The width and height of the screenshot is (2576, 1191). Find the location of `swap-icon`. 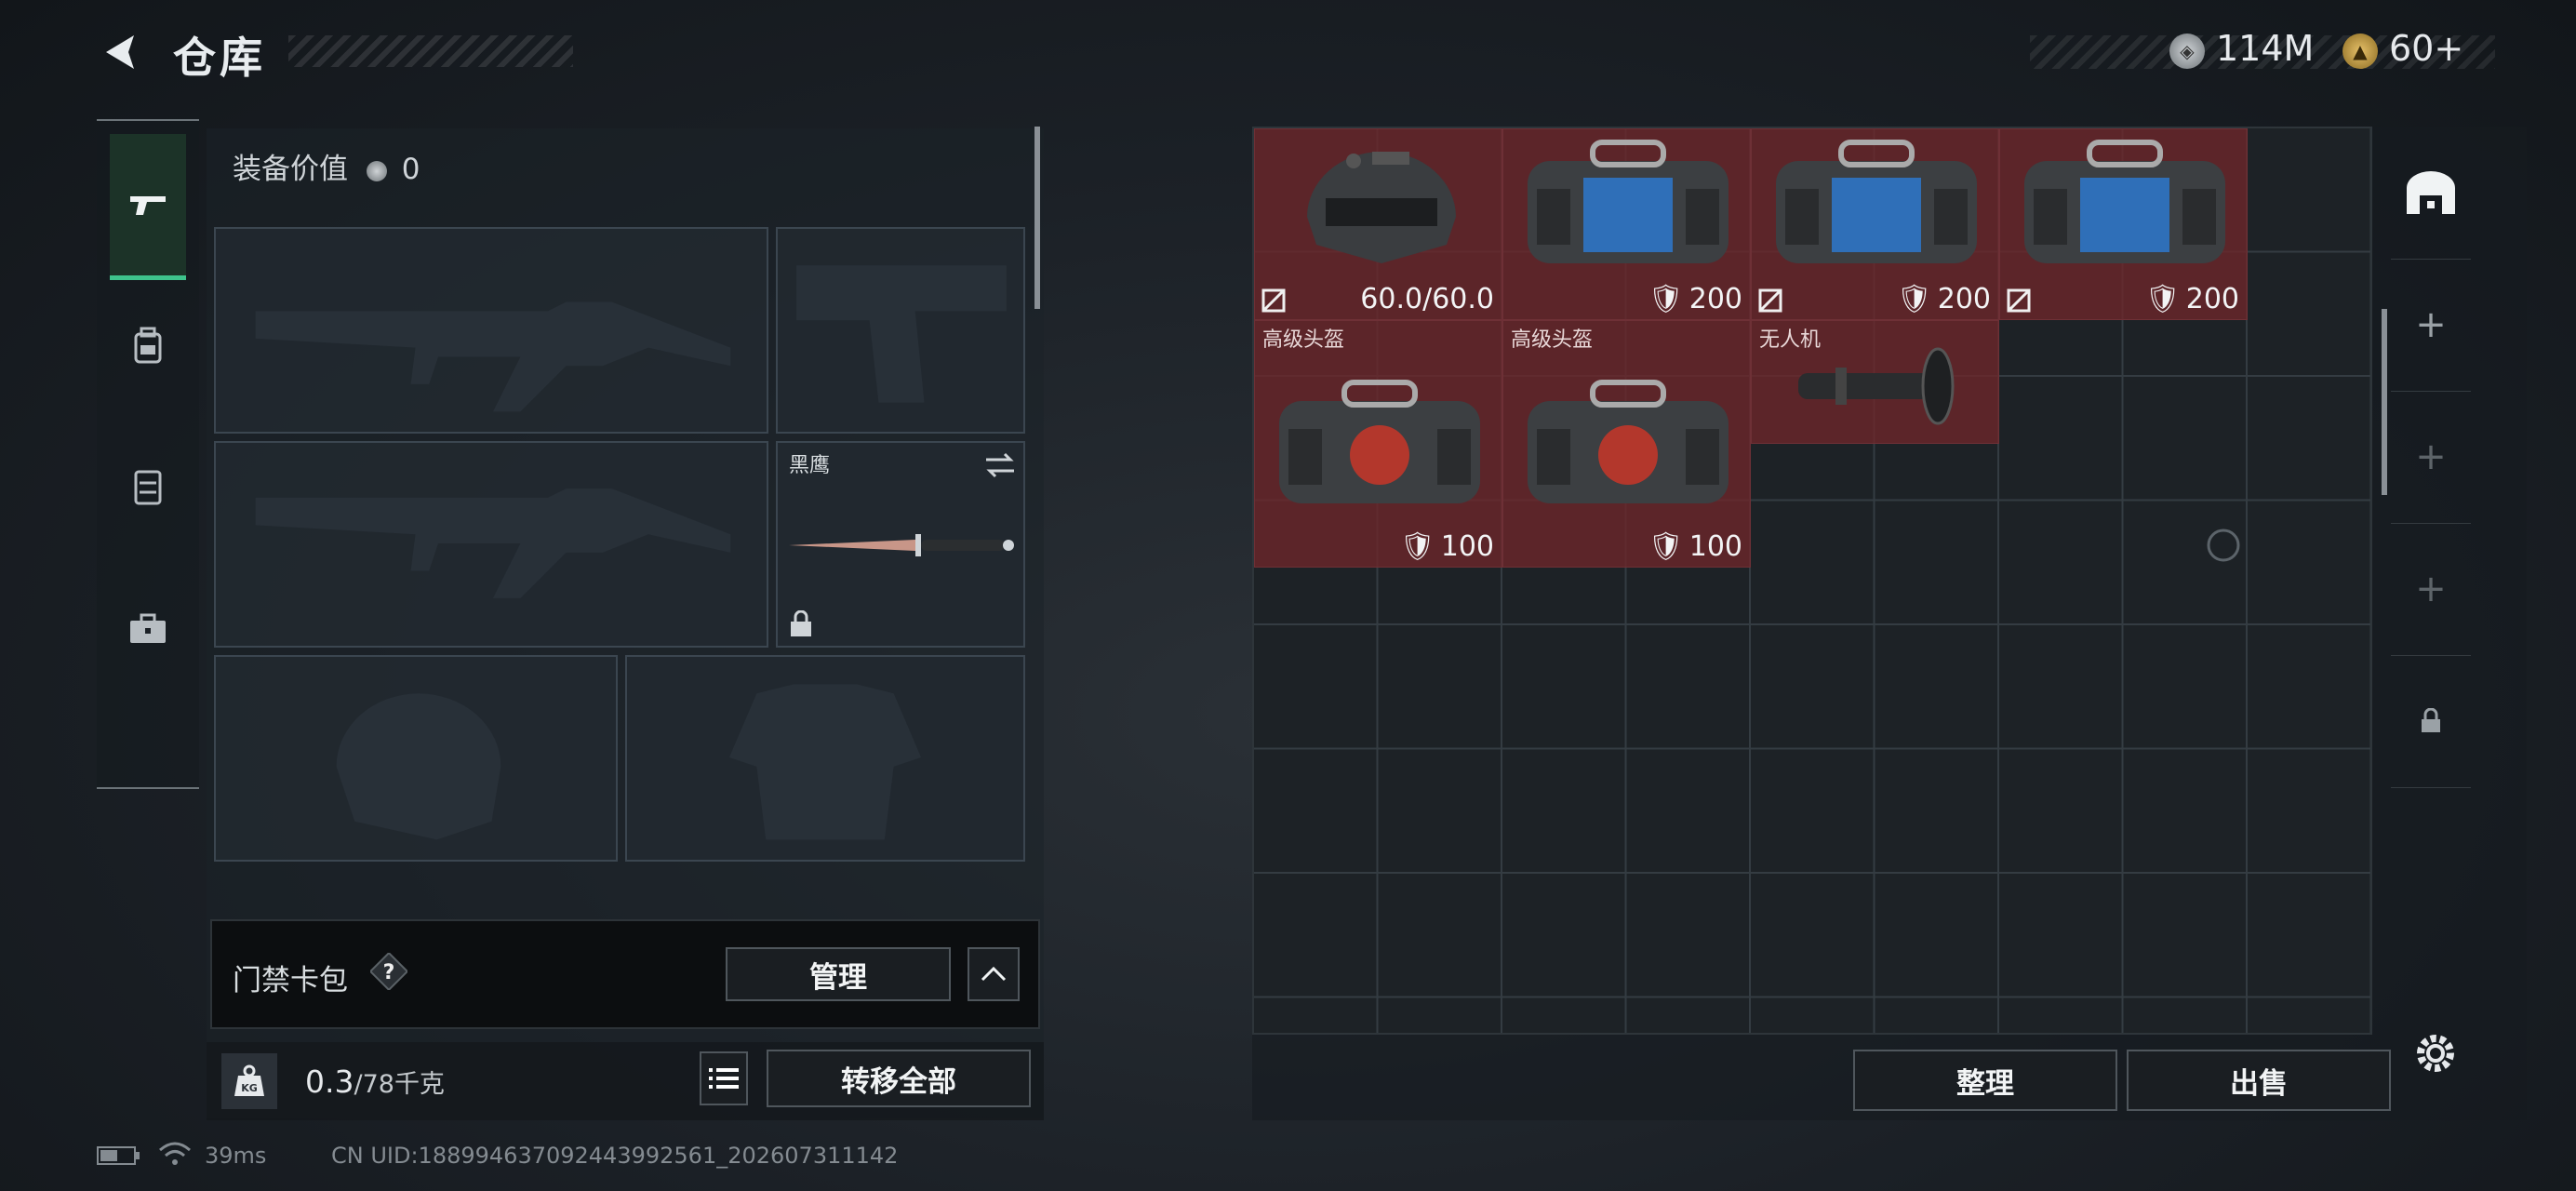

swap-icon is located at coordinates (1000, 465).